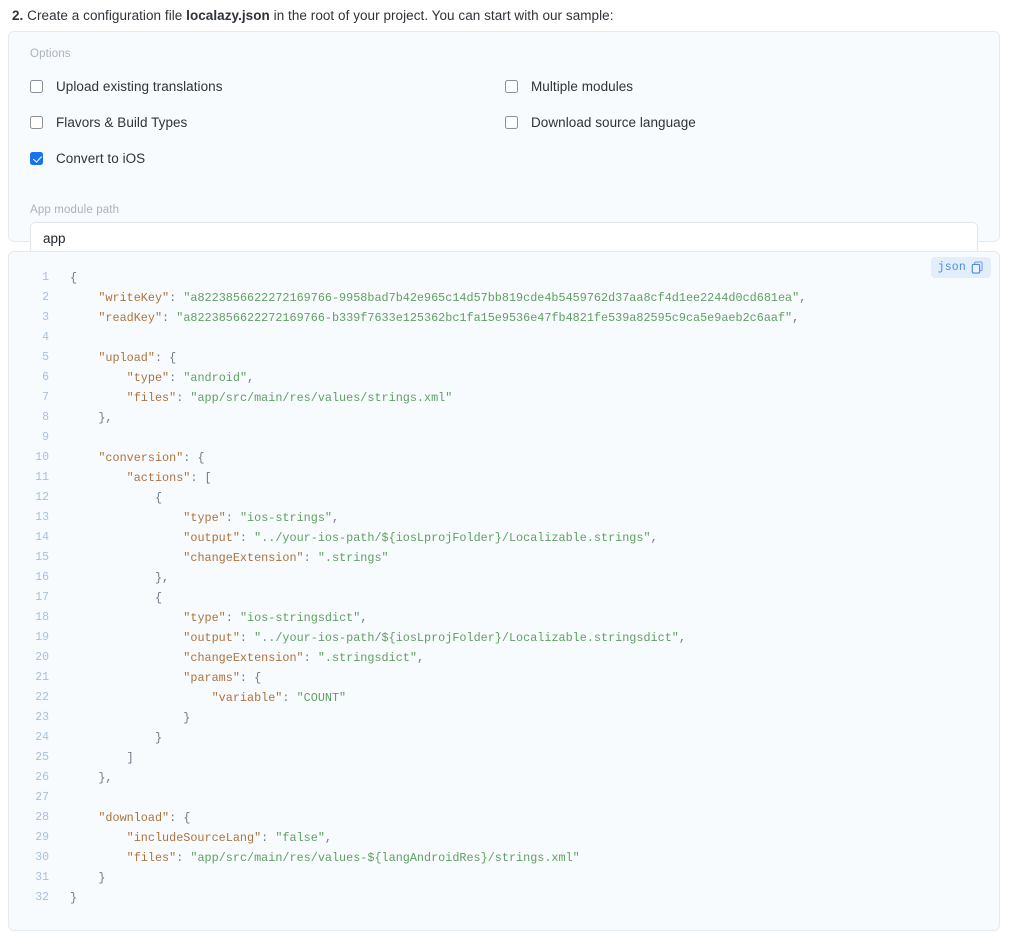 The height and width of the screenshot is (939, 1010). Describe the element at coordinates (504, 838) in the screenshot. I see `code-line: 29 "includeSourceLang": "false",` at that location.